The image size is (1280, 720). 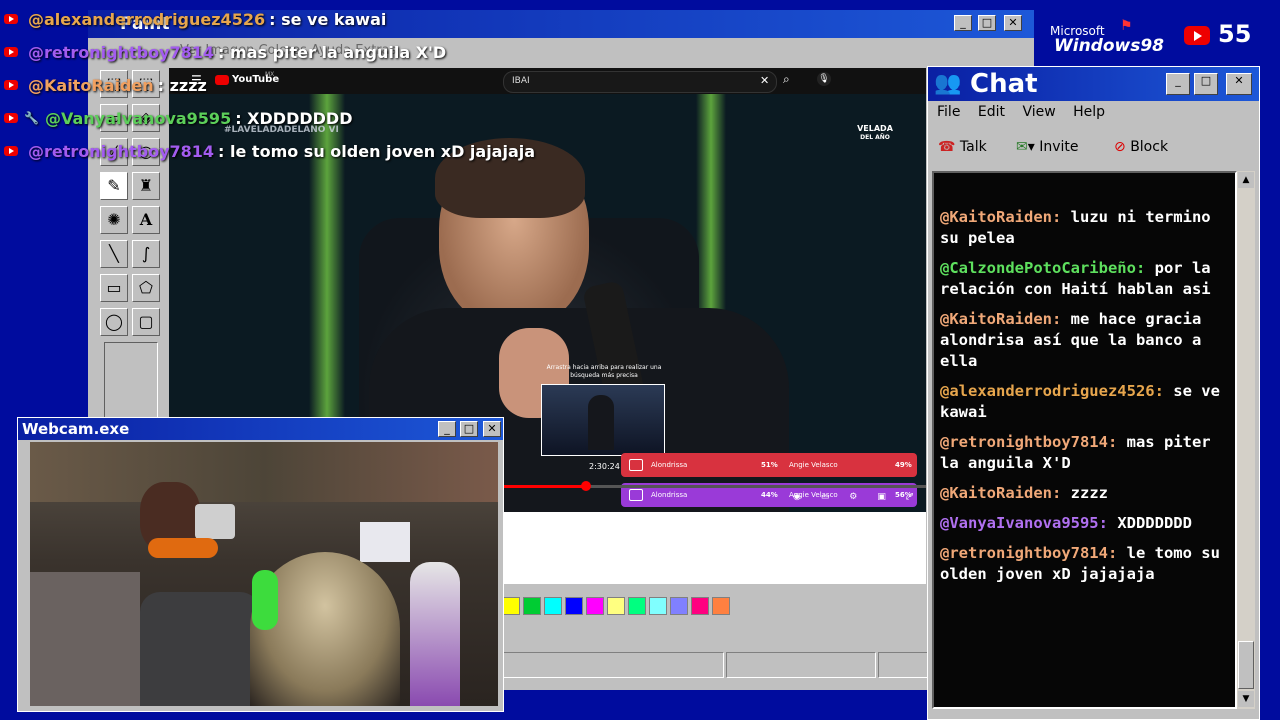 I want to click on chat-scrollbar: ▲ ▼, so click(x=1246, y=440).